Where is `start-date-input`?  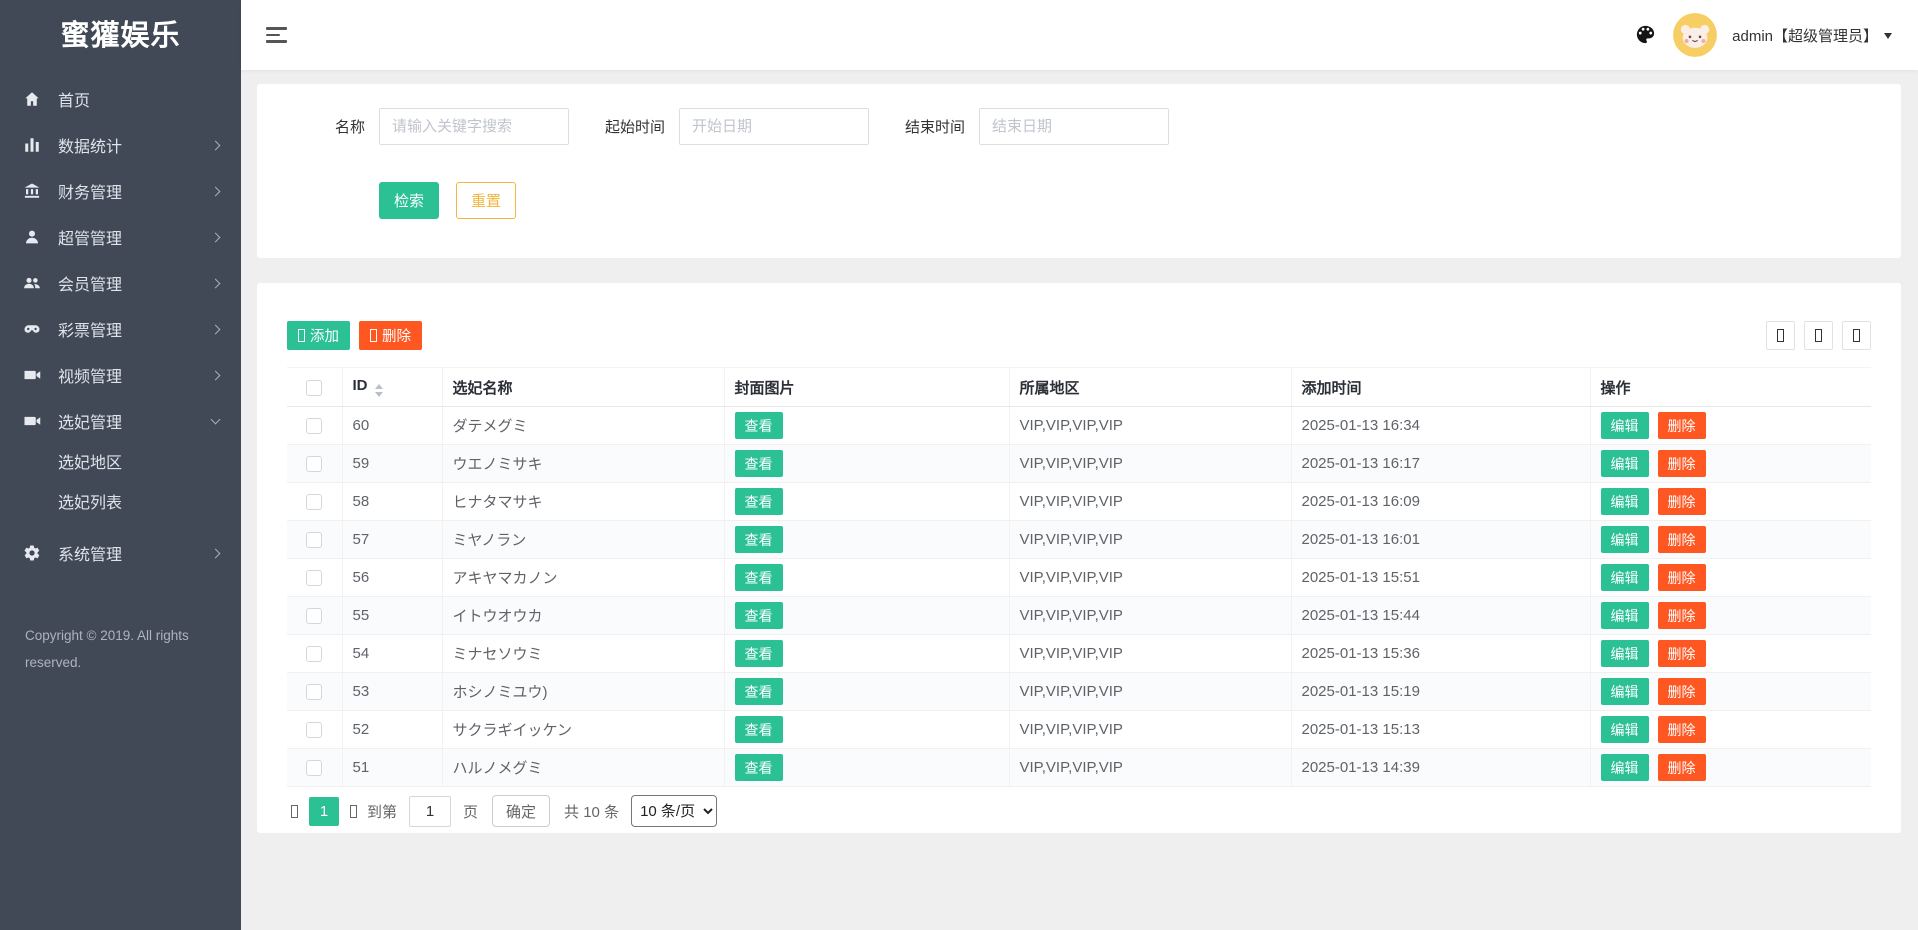 start-date-input is located at coordinates (774, 126).